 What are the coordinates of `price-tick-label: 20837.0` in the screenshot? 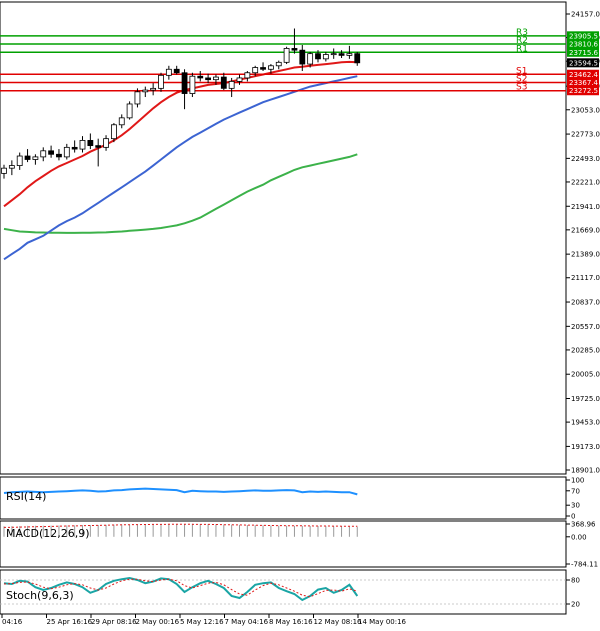 It's located at (585, 303).